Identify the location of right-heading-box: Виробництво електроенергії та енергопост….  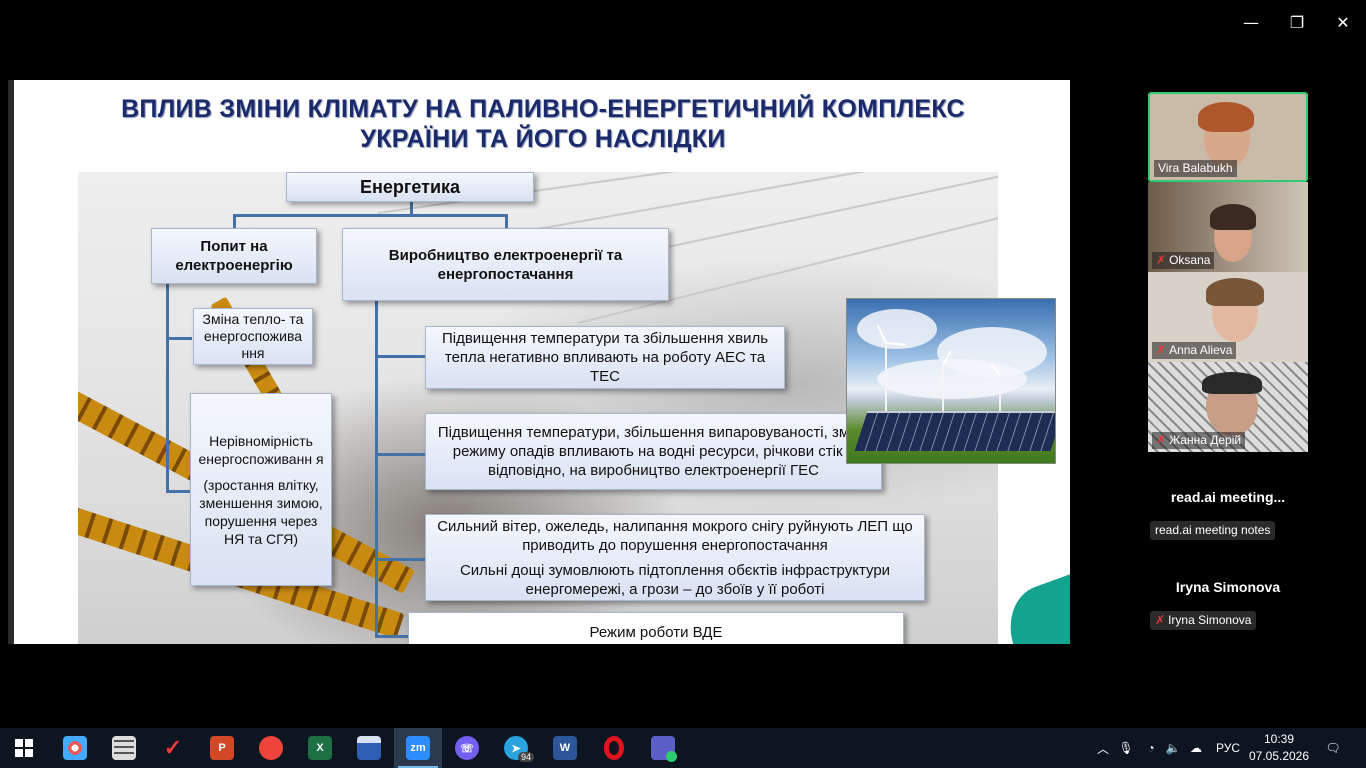
(505, 264).